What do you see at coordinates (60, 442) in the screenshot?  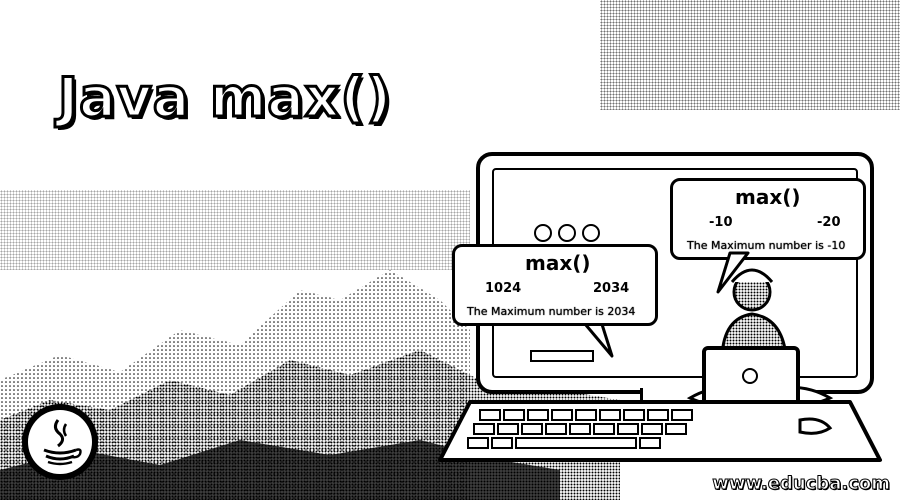 I see `java-logo-icon` at bounding box center [60, 442].